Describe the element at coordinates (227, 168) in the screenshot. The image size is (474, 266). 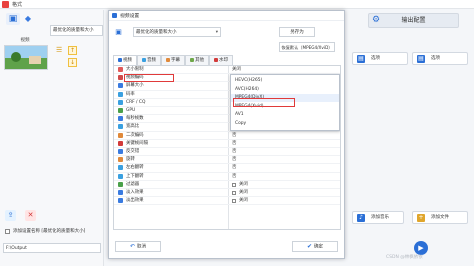
I see `property-row: 左右翻转 否` at that location.